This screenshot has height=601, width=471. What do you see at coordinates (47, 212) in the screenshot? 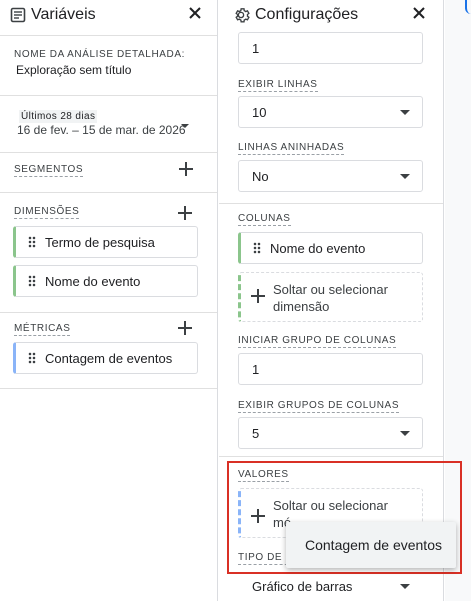
I see `dimensions-label: DIMENSÕES` at bounding box center [47, 212].